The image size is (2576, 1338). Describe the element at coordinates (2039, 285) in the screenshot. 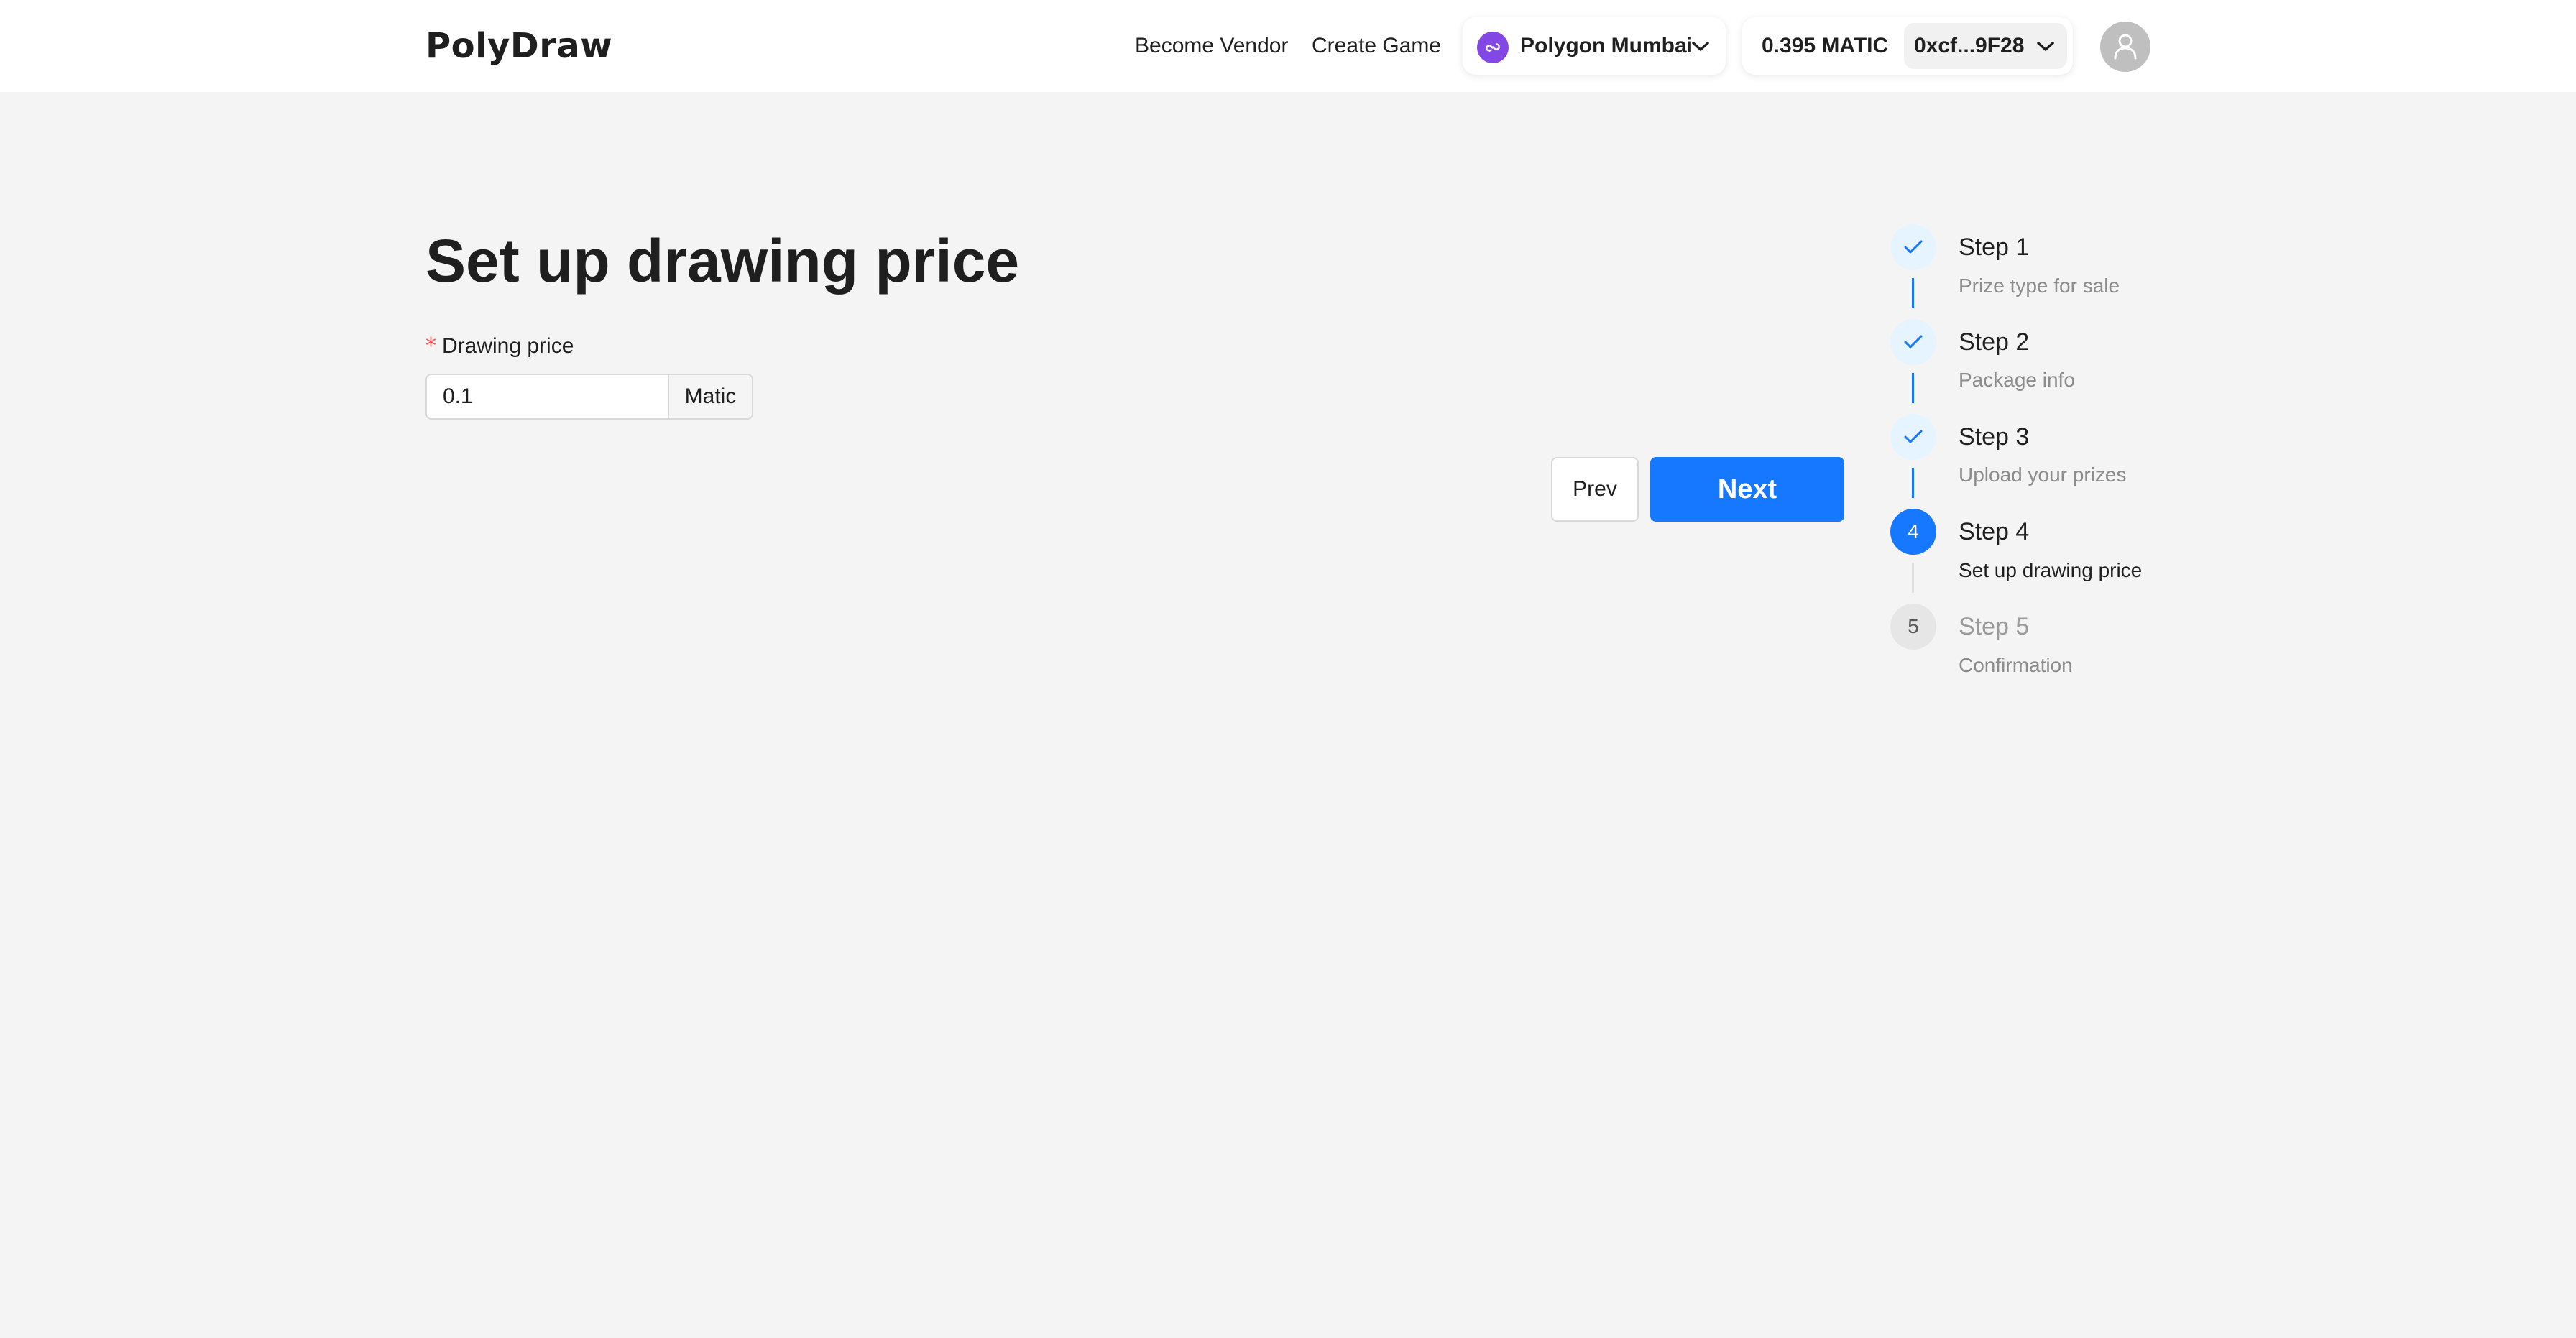

I see `step-1-description: Prize type for sale` at that location.